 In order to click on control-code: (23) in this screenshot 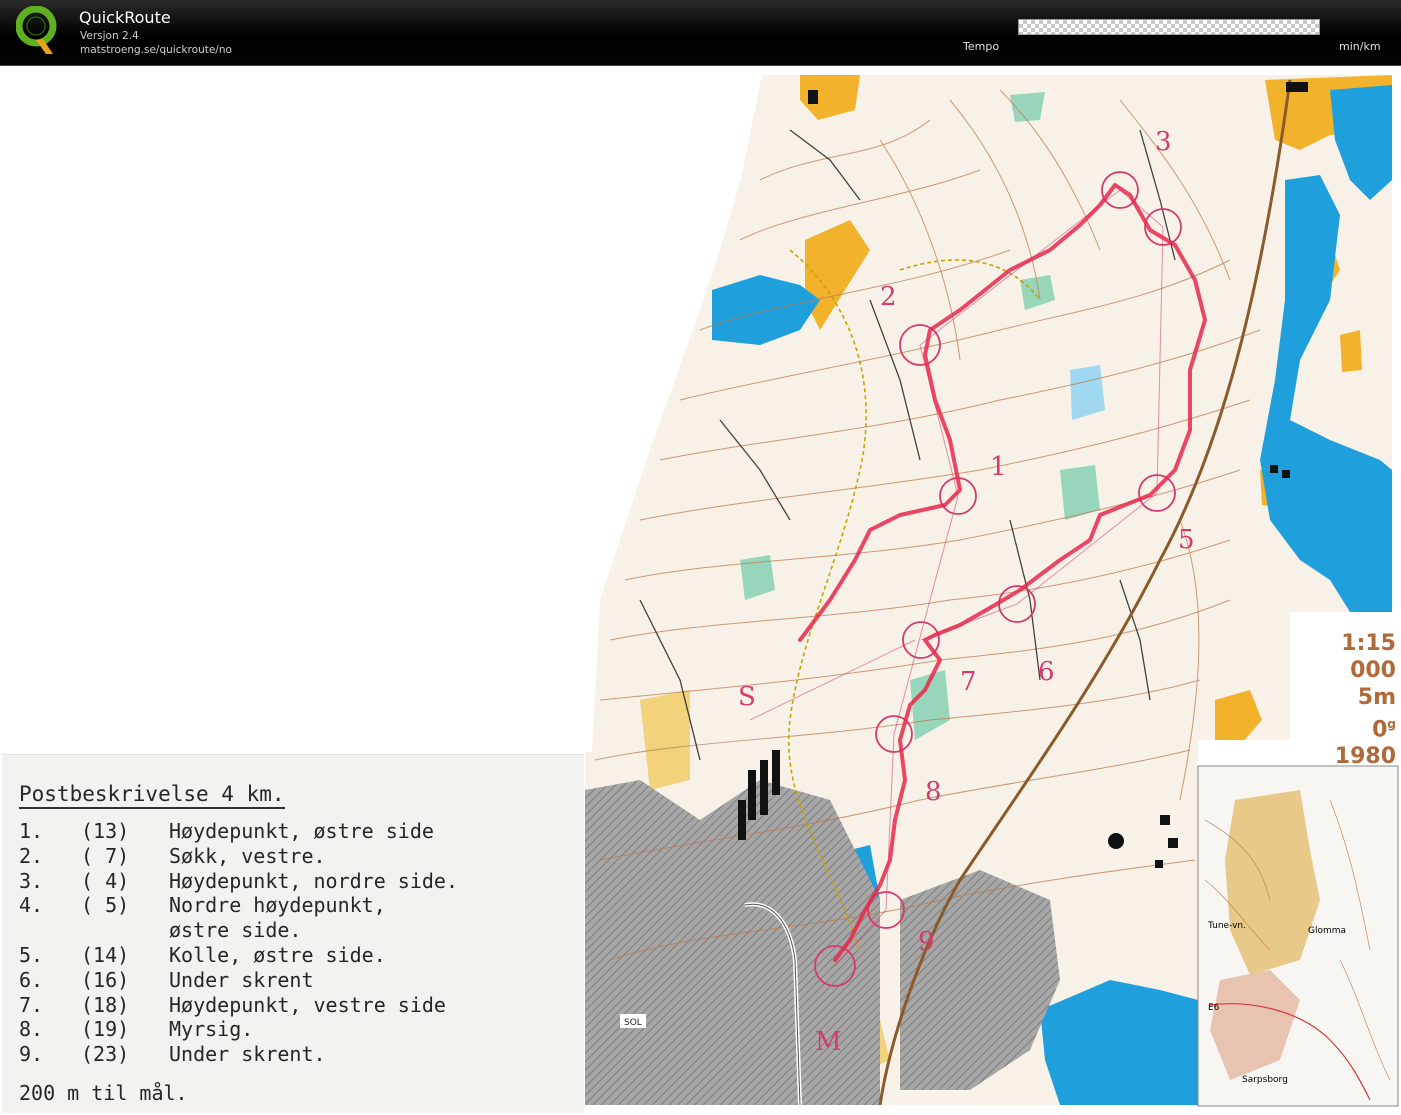, I will do `click(105, 1054)`.